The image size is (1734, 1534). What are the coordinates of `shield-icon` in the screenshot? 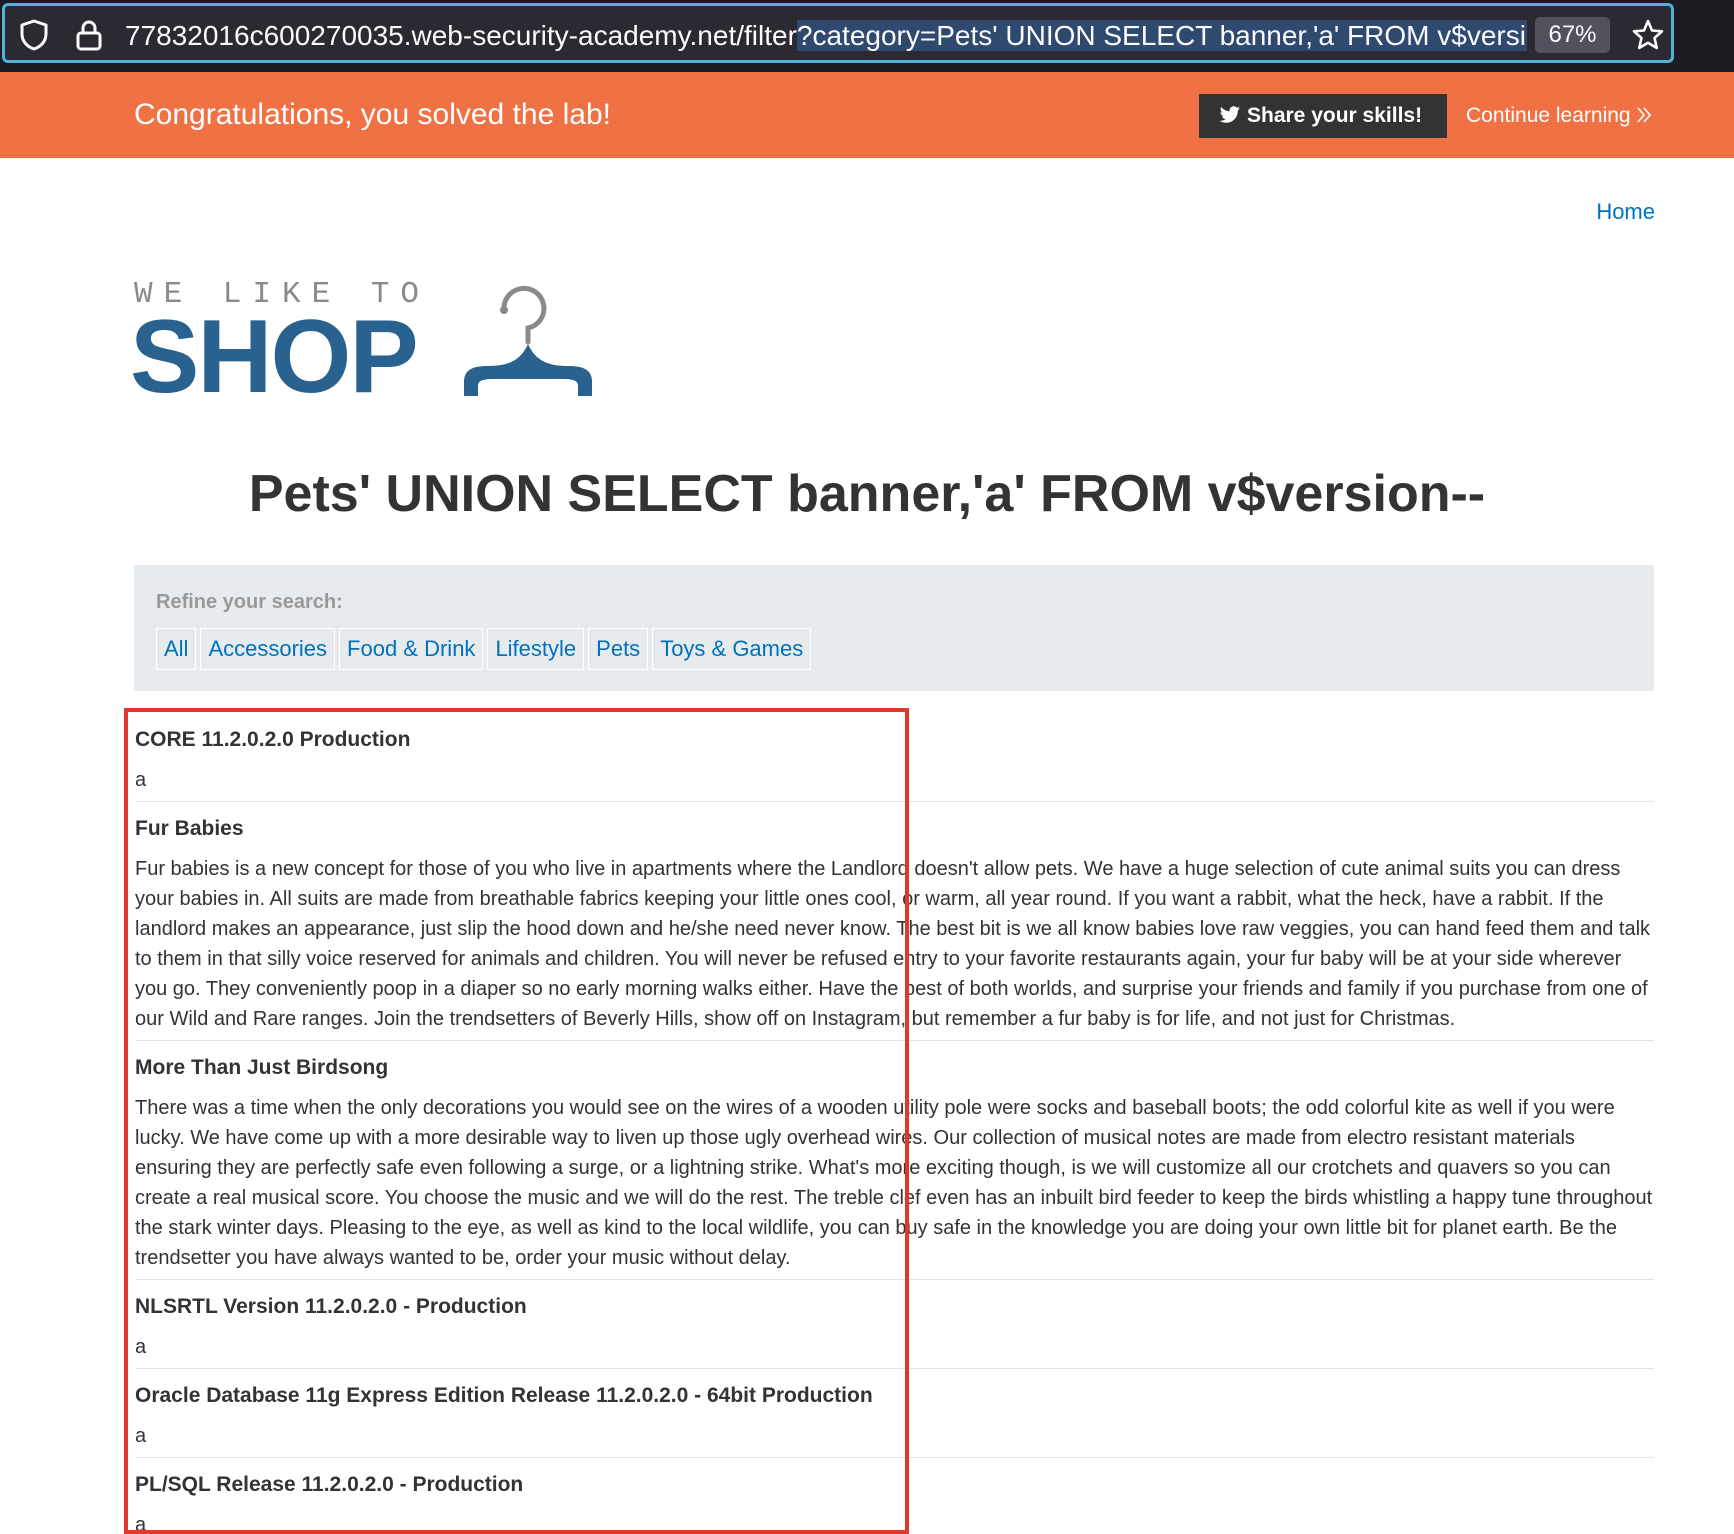 It's located at (34, 35).